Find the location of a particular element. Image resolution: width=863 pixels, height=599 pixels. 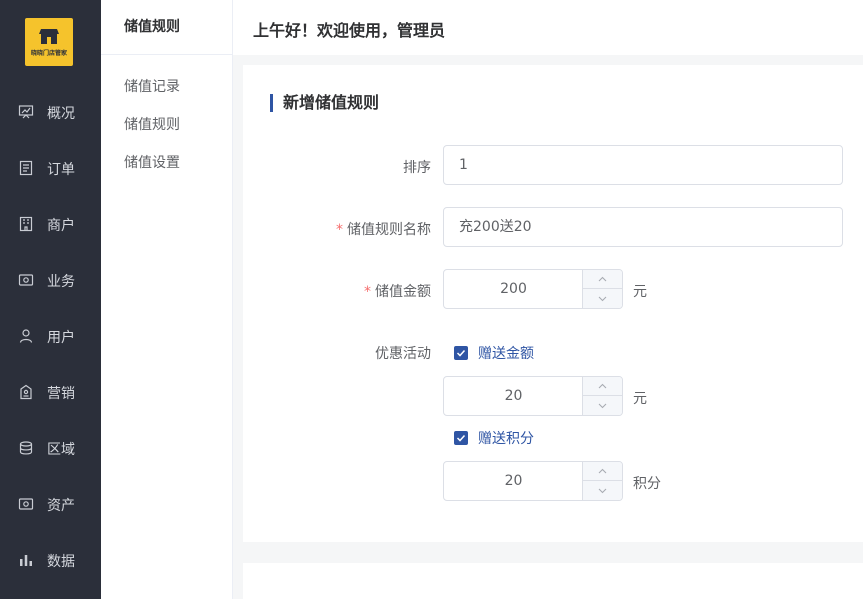

amount-value: 200 is located at coordinates (513, 289).